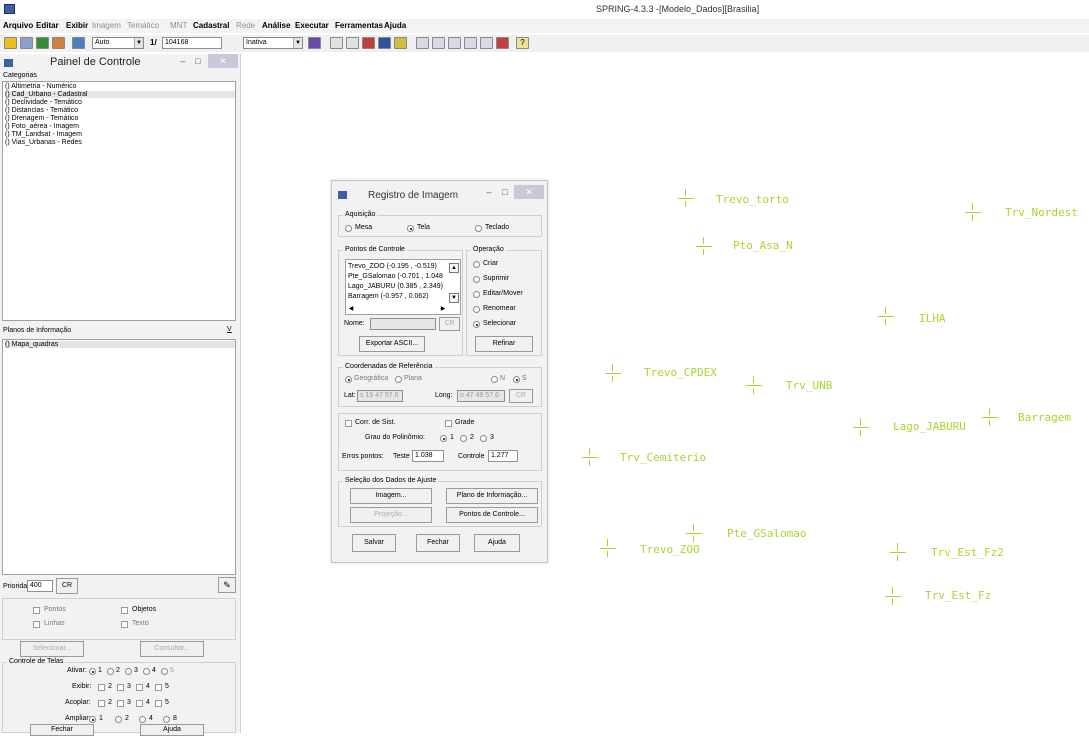  Describe the element at coordinates (438, 543) in the screenshot. I see `fechar-button: Fechar` at that location.